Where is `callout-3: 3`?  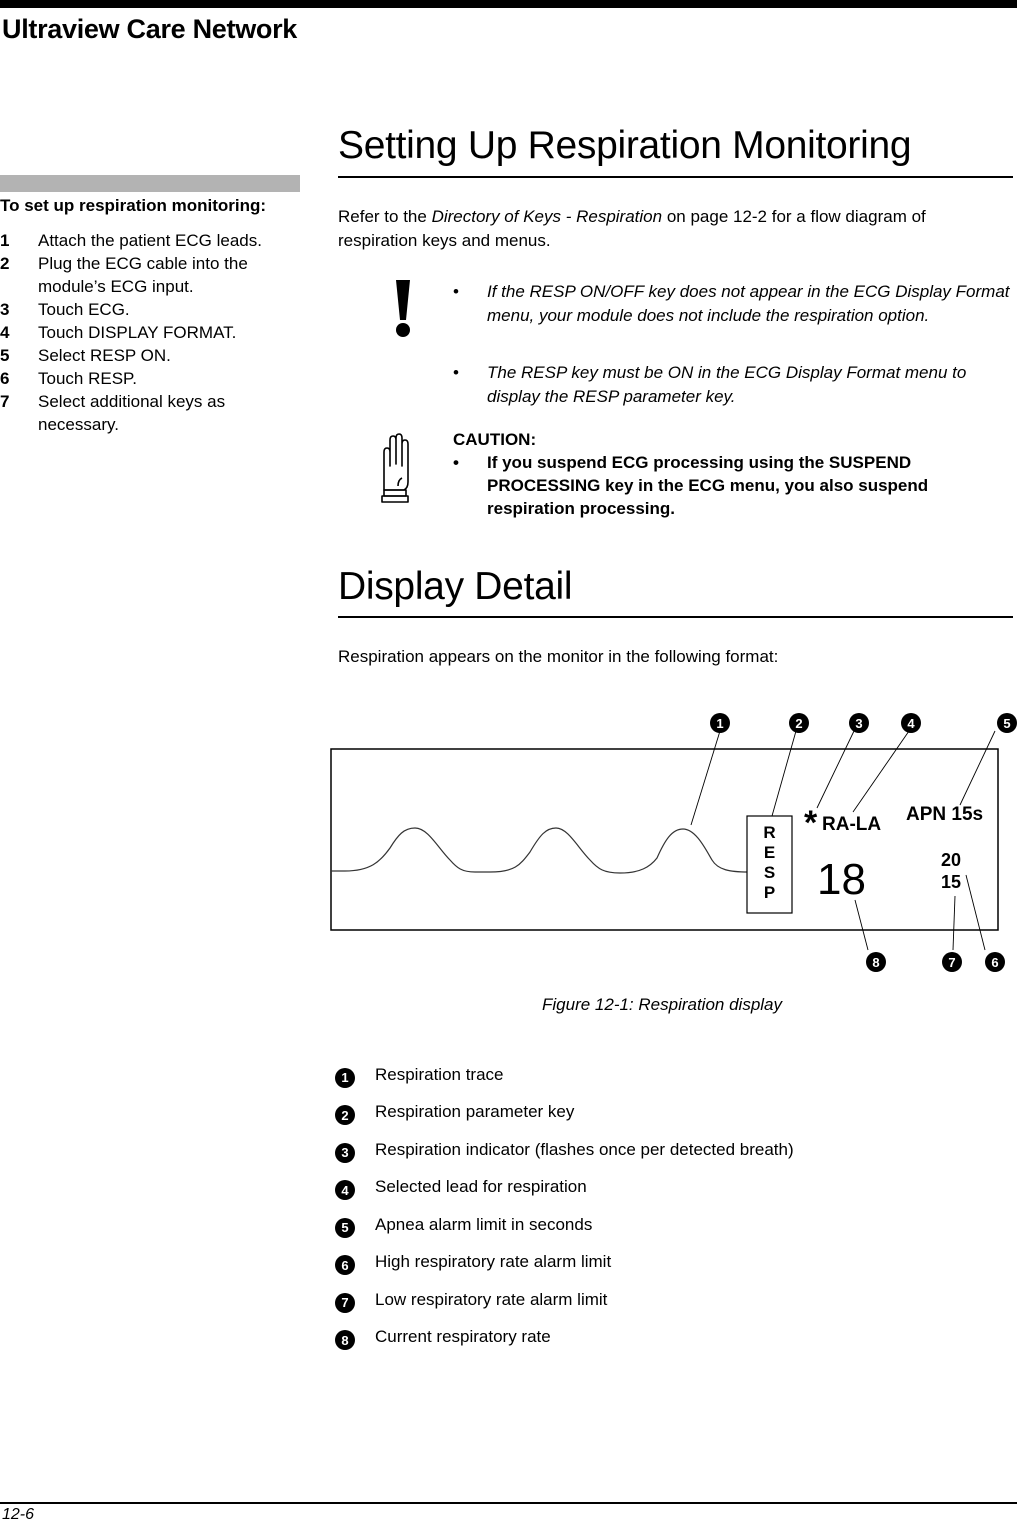
callout-3: 3 is located at coordinates (859, 723).